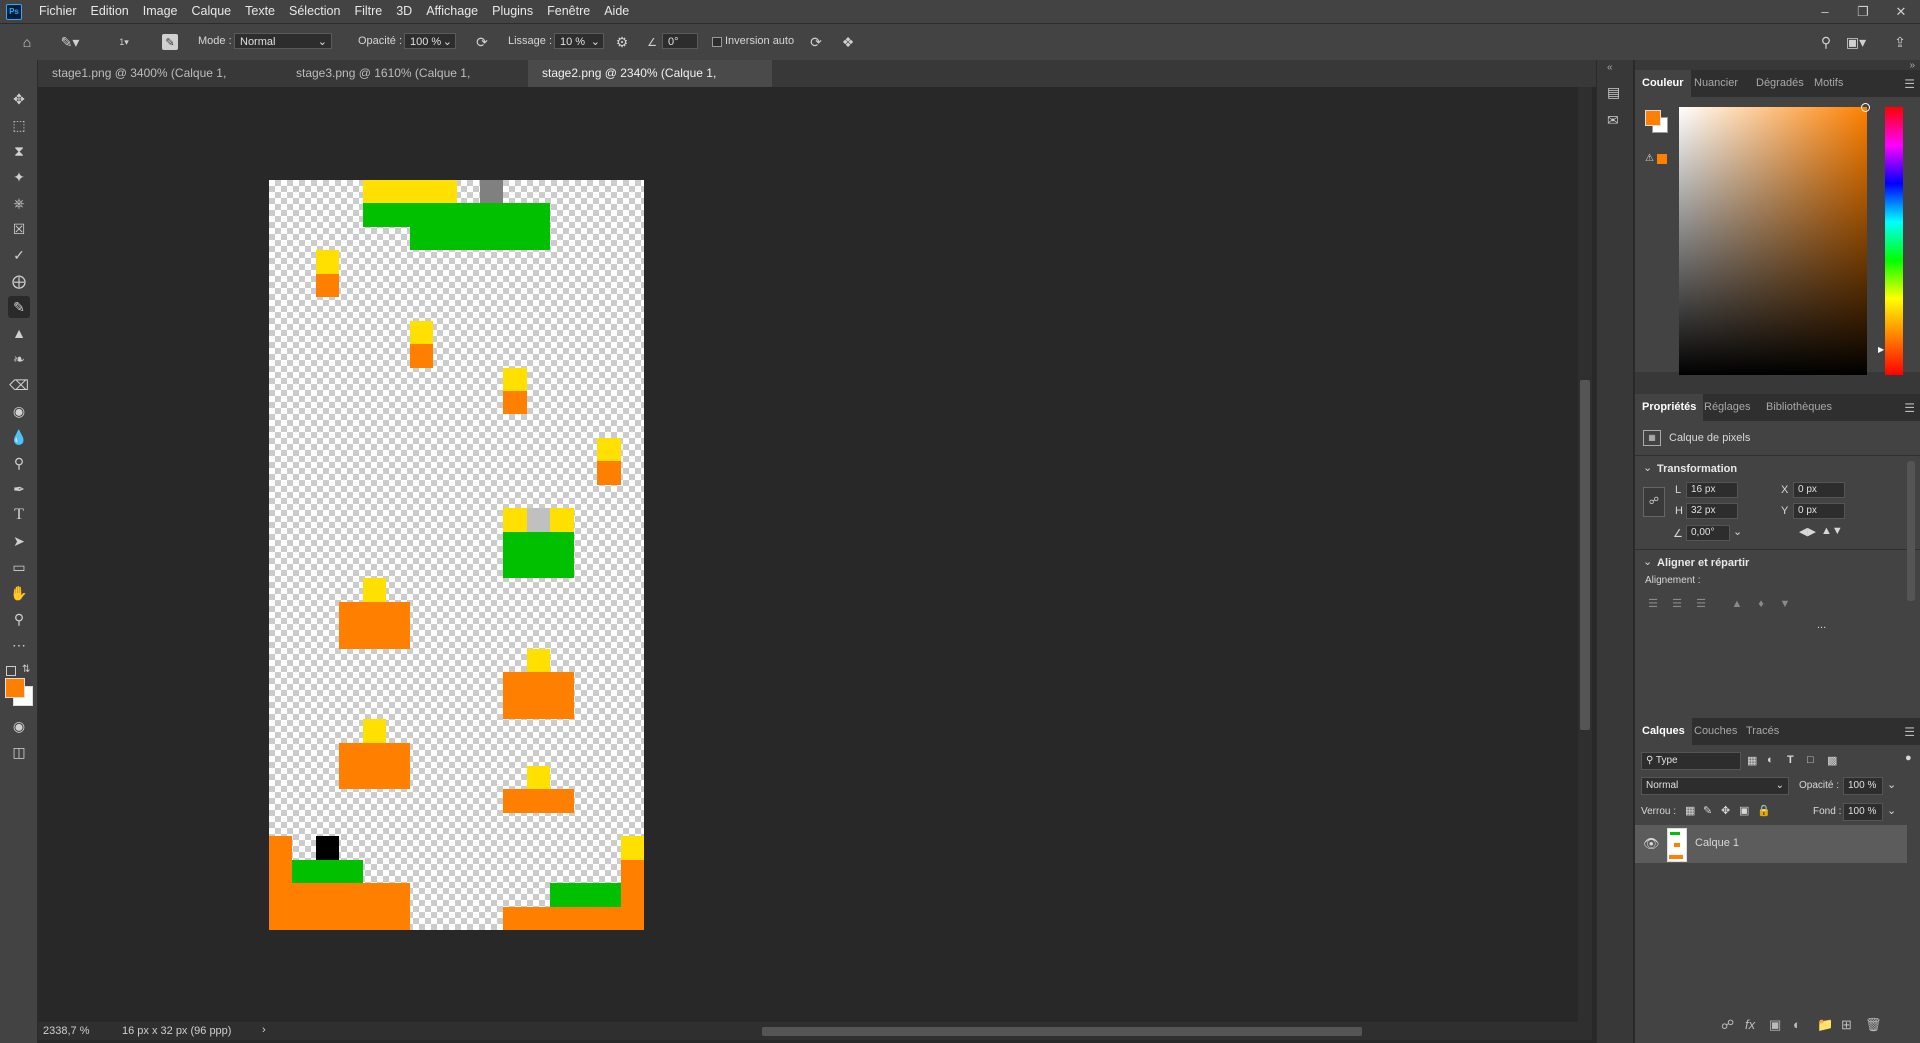 The image size is (1920, 1043). What do you see at coordinates (622, 42) in the screenshot?
I see `gear-icon: ⚙` at bounding box center [622, 42].